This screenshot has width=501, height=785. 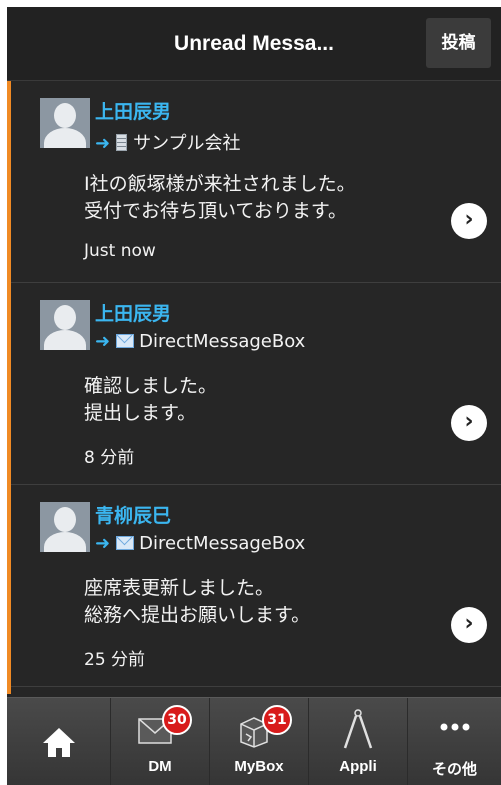 What do you see at coordinates (259, 766) in the screenshot?
I see `nav-mybox-label: MyBox` at bounding box center [259, 766].